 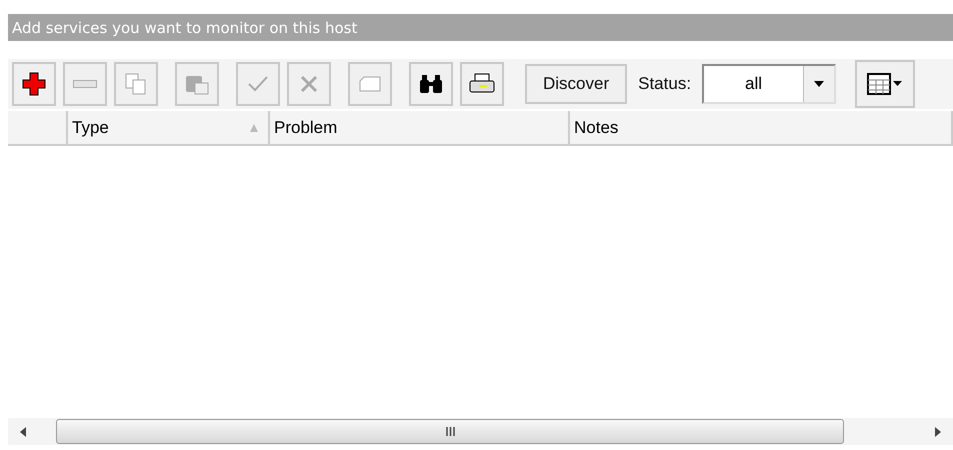 What do you see at coordinates (938, 431) in the screenshot?
I see `right-arrow-icon` at bounding box center [938, 431].